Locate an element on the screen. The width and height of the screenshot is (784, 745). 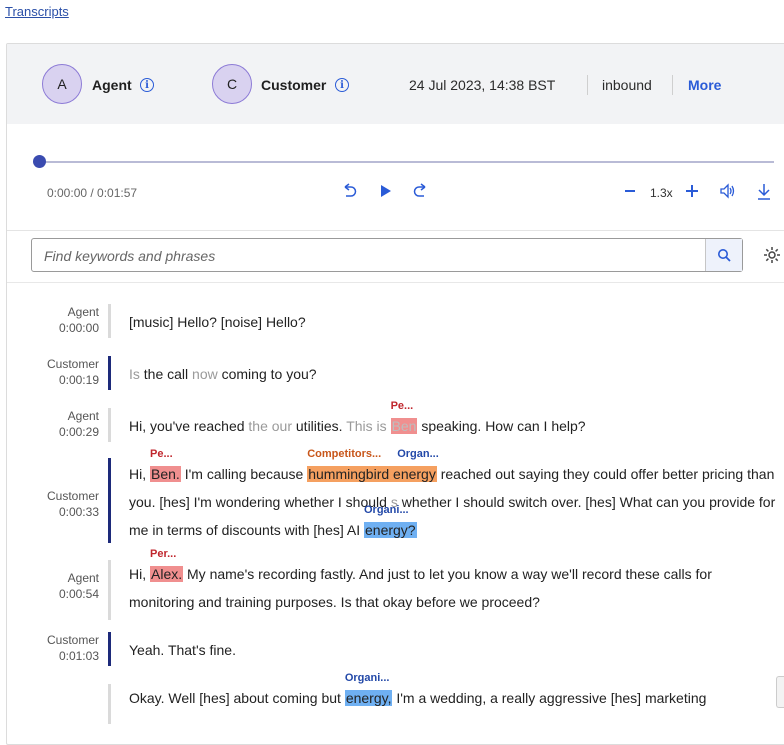
turn-speaker: Customer 0:00:33 is located at coordinates (73, 504).